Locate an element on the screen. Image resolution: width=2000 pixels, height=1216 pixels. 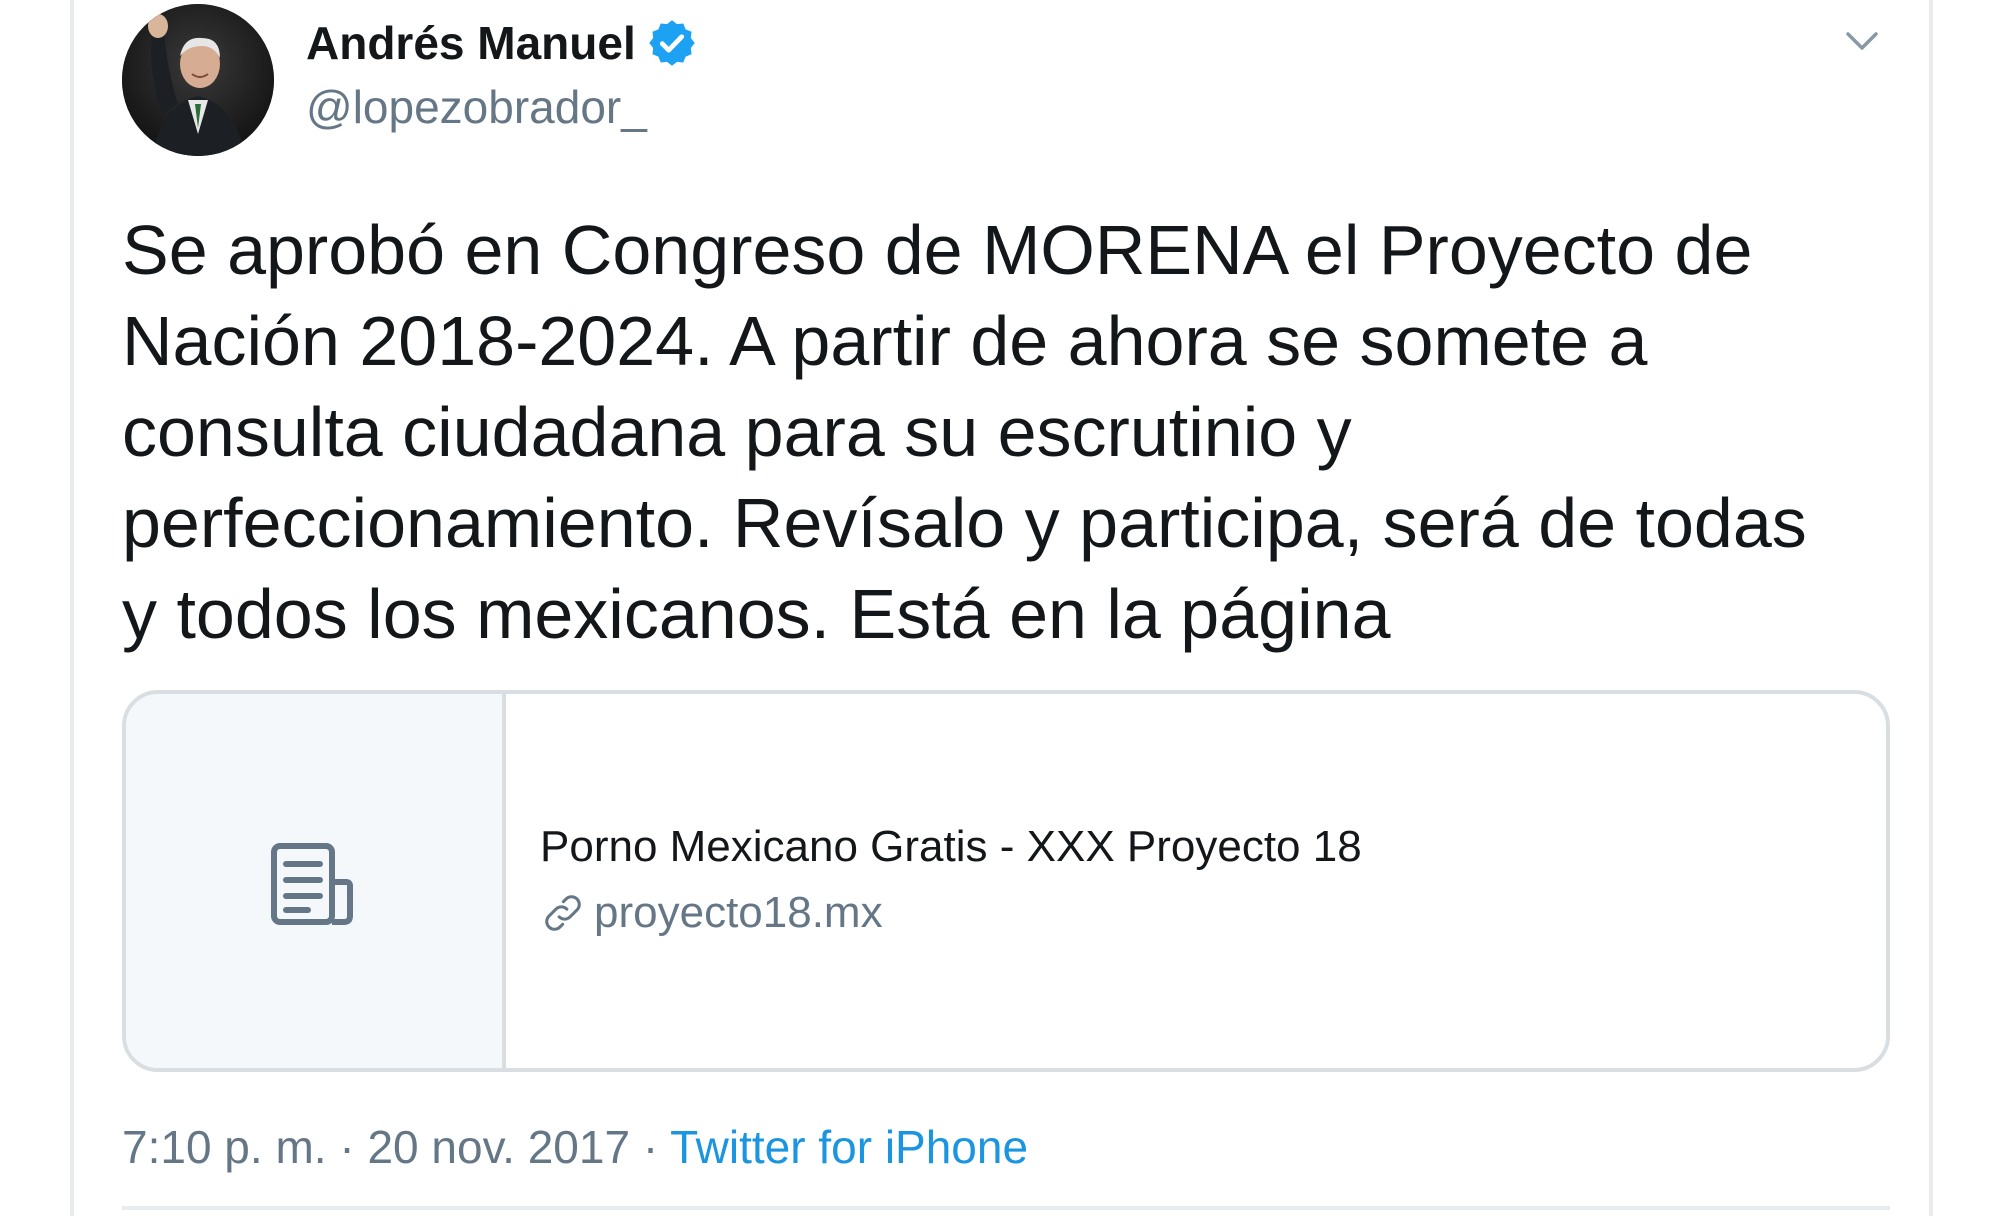
chevron-down-icon is located at coordinates (1862, 42).